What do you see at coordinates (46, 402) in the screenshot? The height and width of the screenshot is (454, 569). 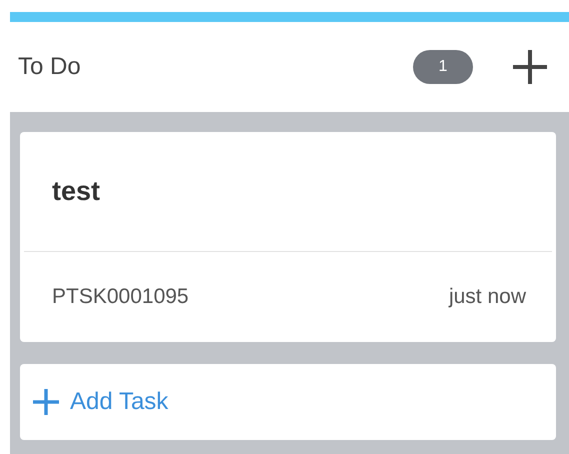 I see `plus-icon` at bounding box center [46, 402].